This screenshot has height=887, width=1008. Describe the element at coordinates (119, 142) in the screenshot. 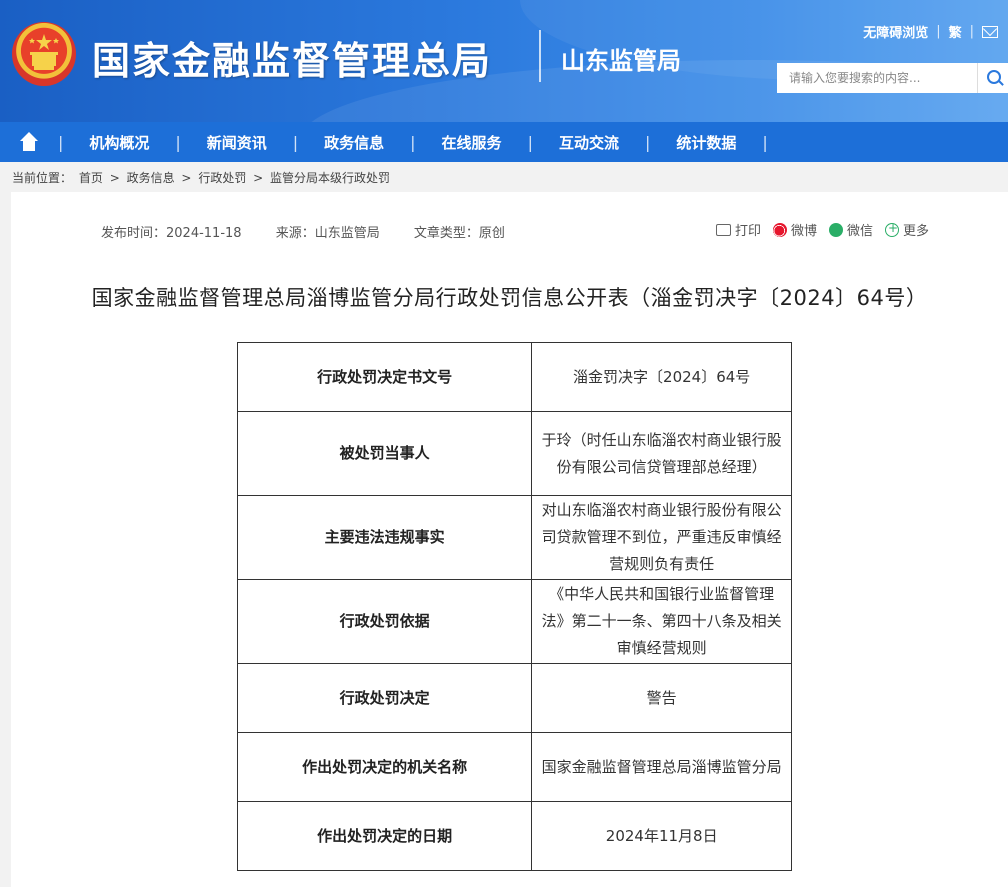

I see `nav-item-about: 机构概况` at that location.